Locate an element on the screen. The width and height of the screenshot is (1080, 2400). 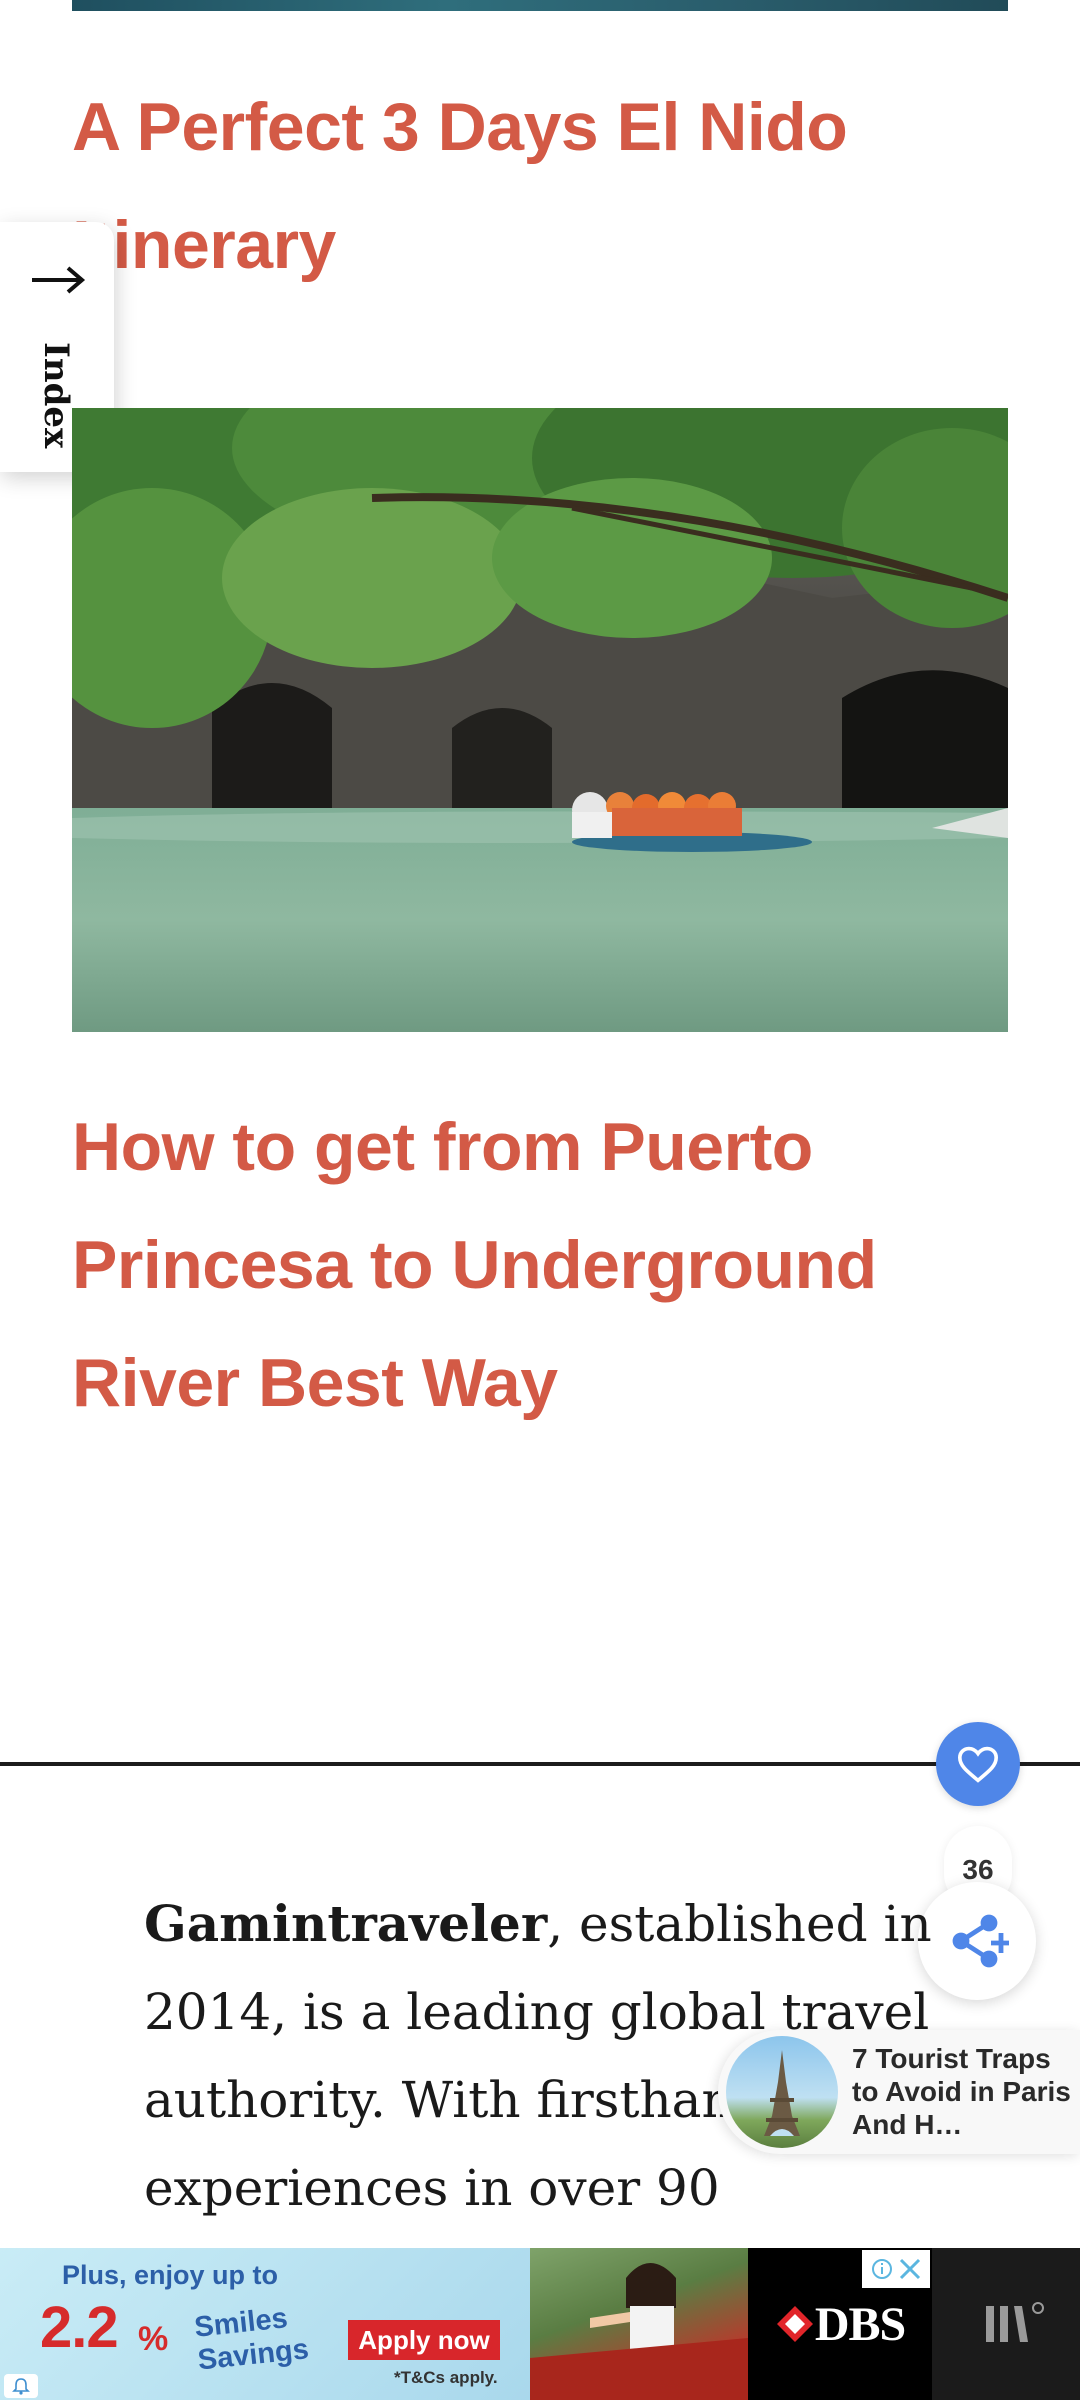
ad-apply-button: Apply now is located at coordinates (424, 2340).